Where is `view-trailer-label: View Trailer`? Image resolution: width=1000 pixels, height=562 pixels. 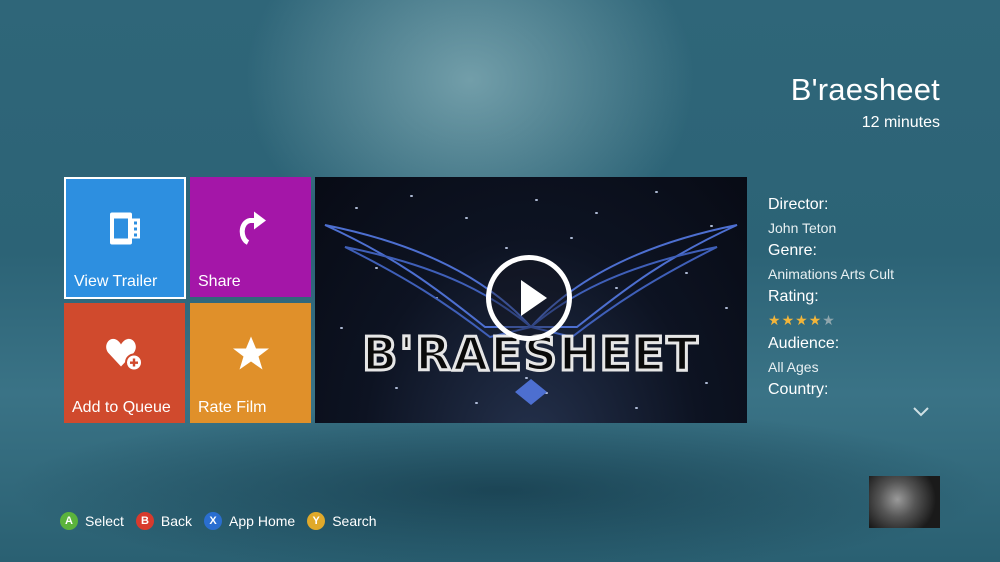 view-trailer-label: View Trailer is located at coordinates (116, 281).